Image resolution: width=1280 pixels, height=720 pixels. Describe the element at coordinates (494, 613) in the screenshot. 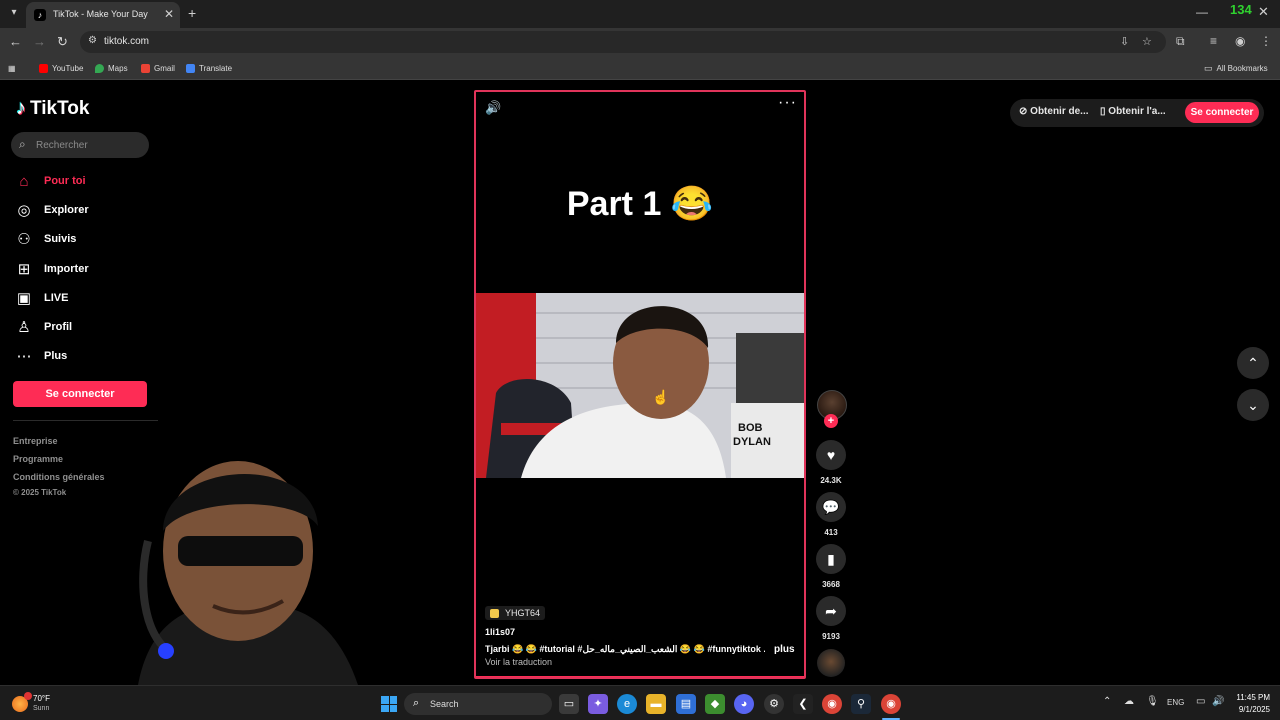

I see `badge-icon` at that location.